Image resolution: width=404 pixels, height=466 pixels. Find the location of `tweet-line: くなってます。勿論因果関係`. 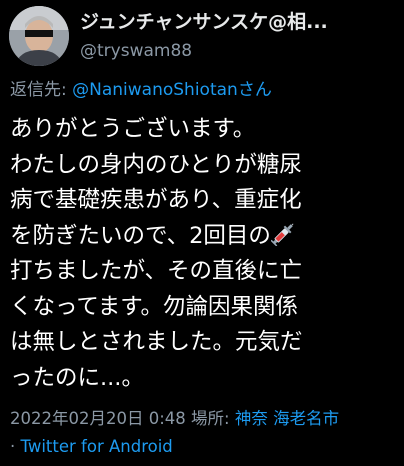

tweet-line: くなってます。勿論因果関係 is located at coordinates (154, 306).